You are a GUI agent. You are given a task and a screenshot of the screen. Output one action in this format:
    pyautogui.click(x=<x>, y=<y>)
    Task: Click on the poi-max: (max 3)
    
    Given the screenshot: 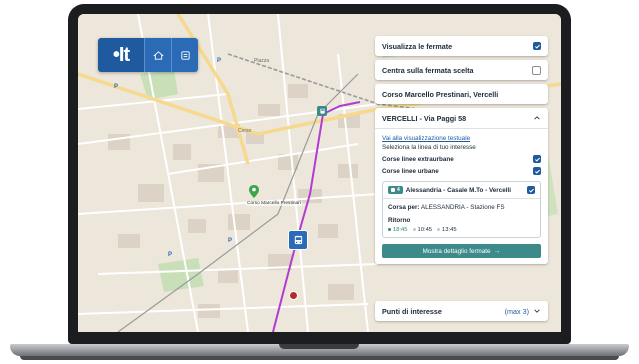 What is the action you would take?
    pyautogui.click(x=516, y=311)
    